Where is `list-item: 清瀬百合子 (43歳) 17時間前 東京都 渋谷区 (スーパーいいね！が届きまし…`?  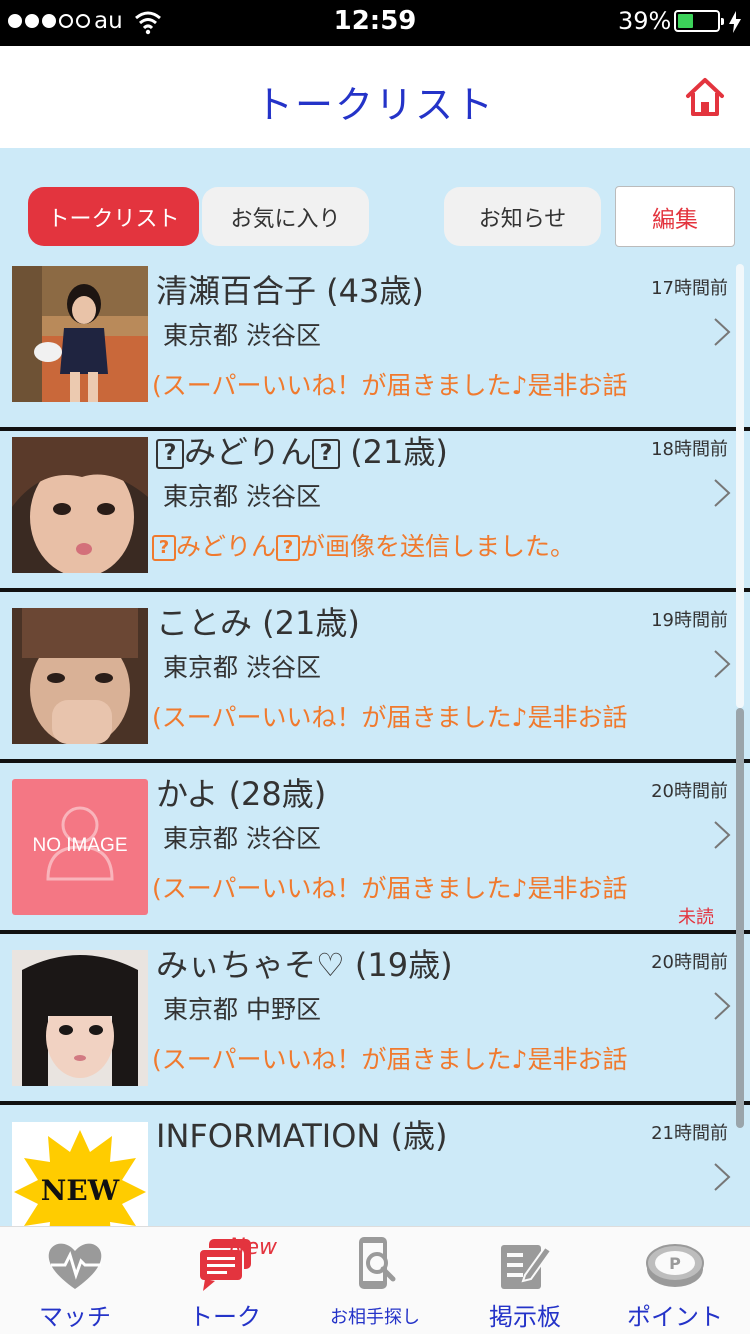 list-item: 清瀬百合子 (43歳) 17時間前 東京都 渋谷区 (スーパーいいね！が届きまし… is located at coordinates (375, 345).